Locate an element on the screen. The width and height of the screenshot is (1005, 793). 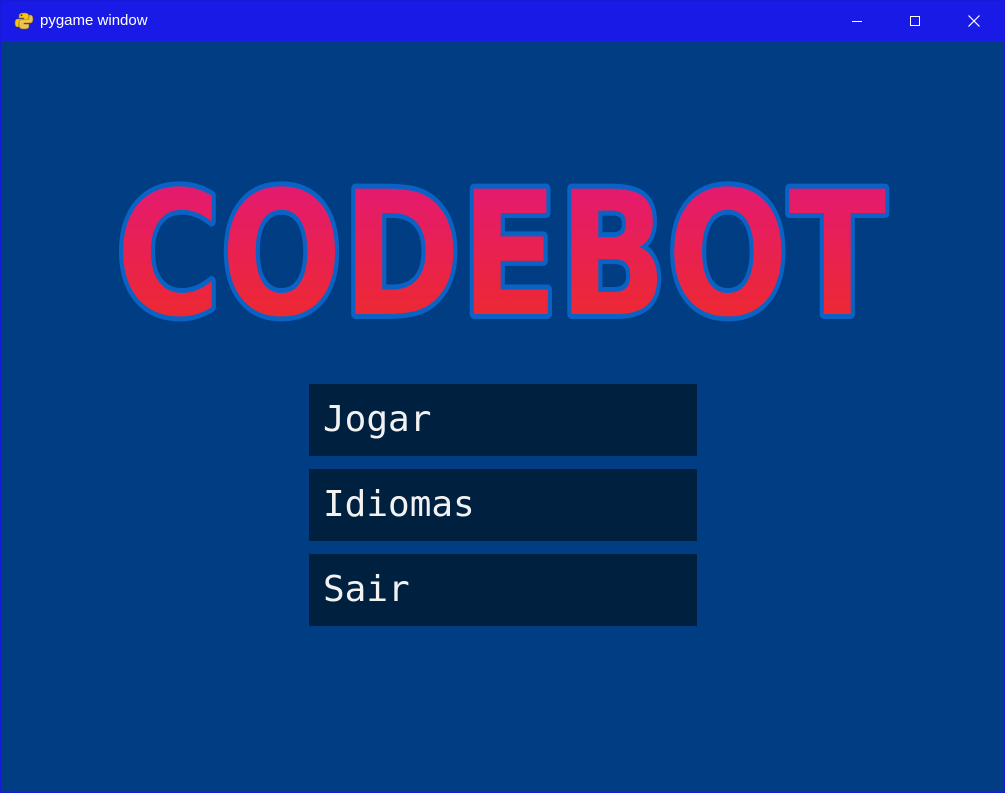
play-button-label: Jogar is located at coordinates (377, 419).